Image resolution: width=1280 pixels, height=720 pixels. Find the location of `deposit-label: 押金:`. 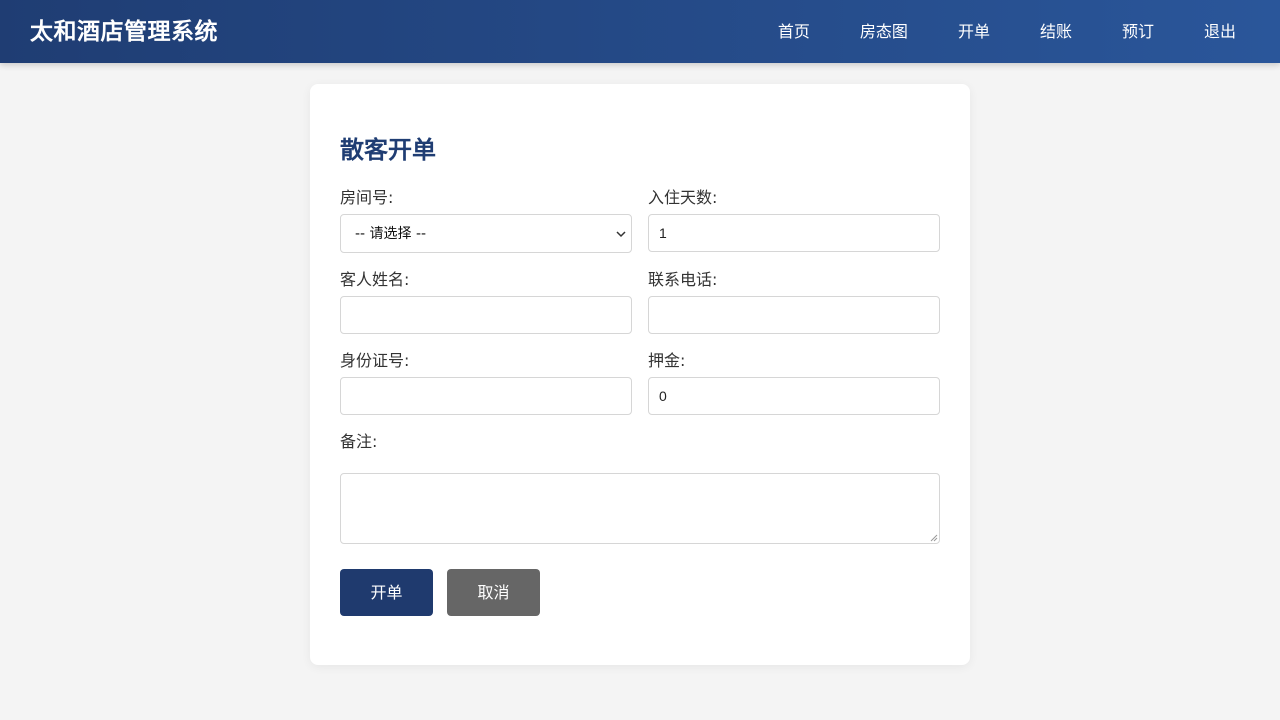

deposit-label: 押金: is located at coordinates (667, 360).